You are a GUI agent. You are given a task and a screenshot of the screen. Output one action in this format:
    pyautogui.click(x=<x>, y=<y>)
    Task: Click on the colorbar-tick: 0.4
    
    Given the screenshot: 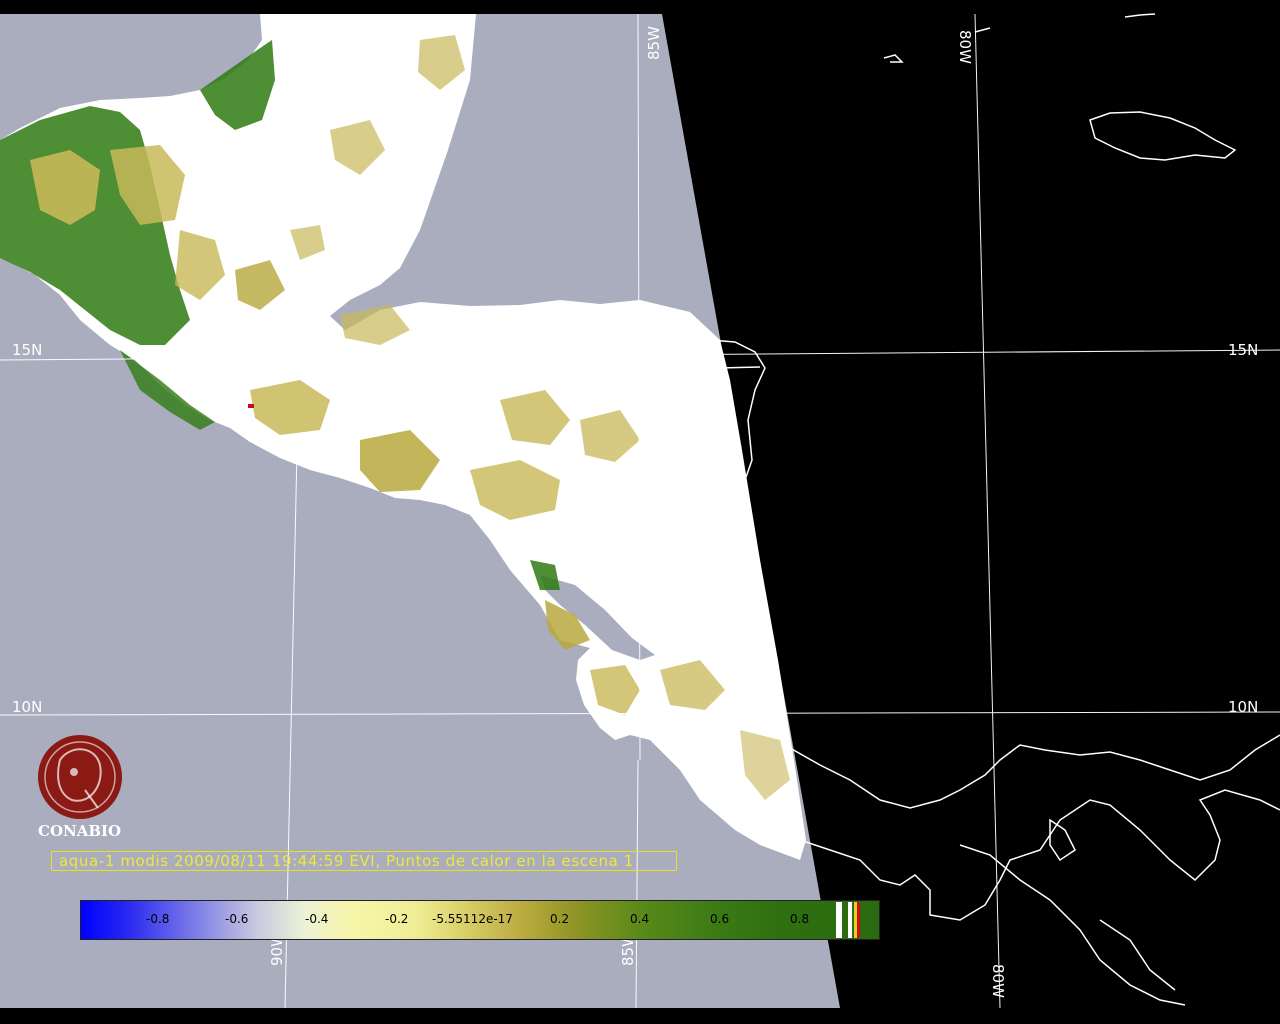 What is the action you would take?
    pyautogui.click(x=640, y=919)
    